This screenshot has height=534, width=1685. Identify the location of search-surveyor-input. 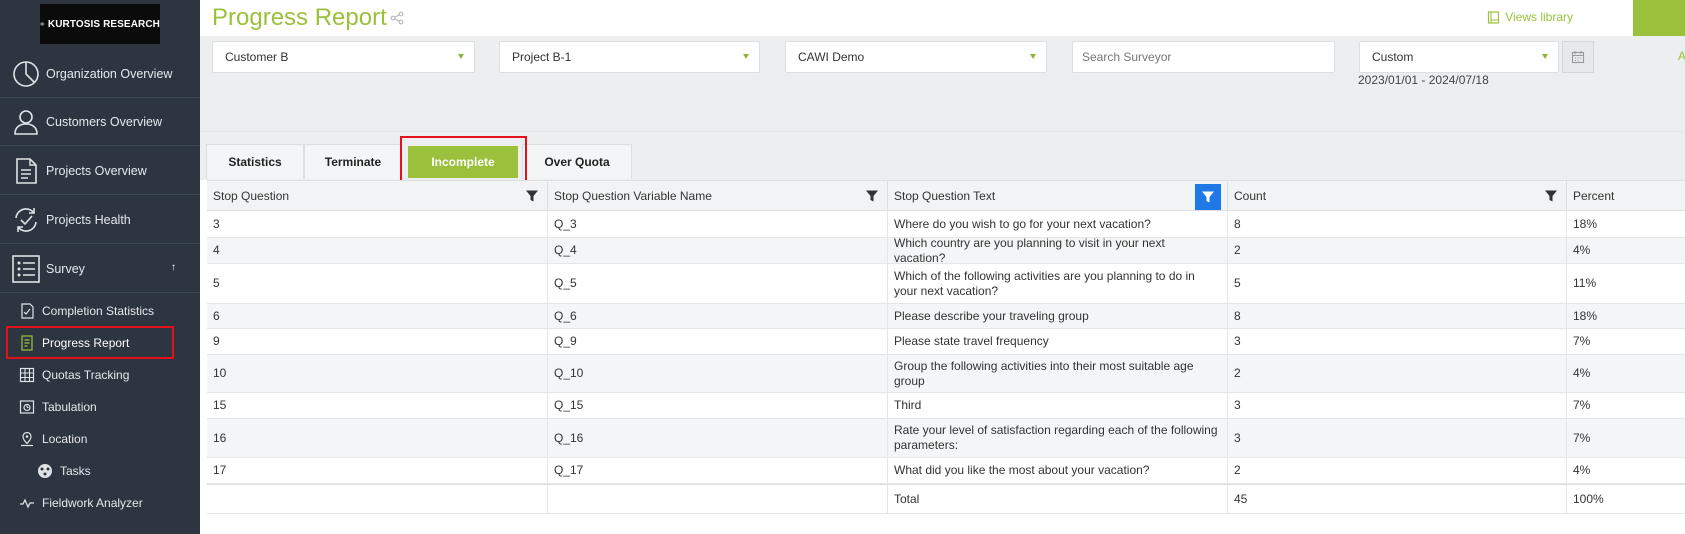
(1203, 57).